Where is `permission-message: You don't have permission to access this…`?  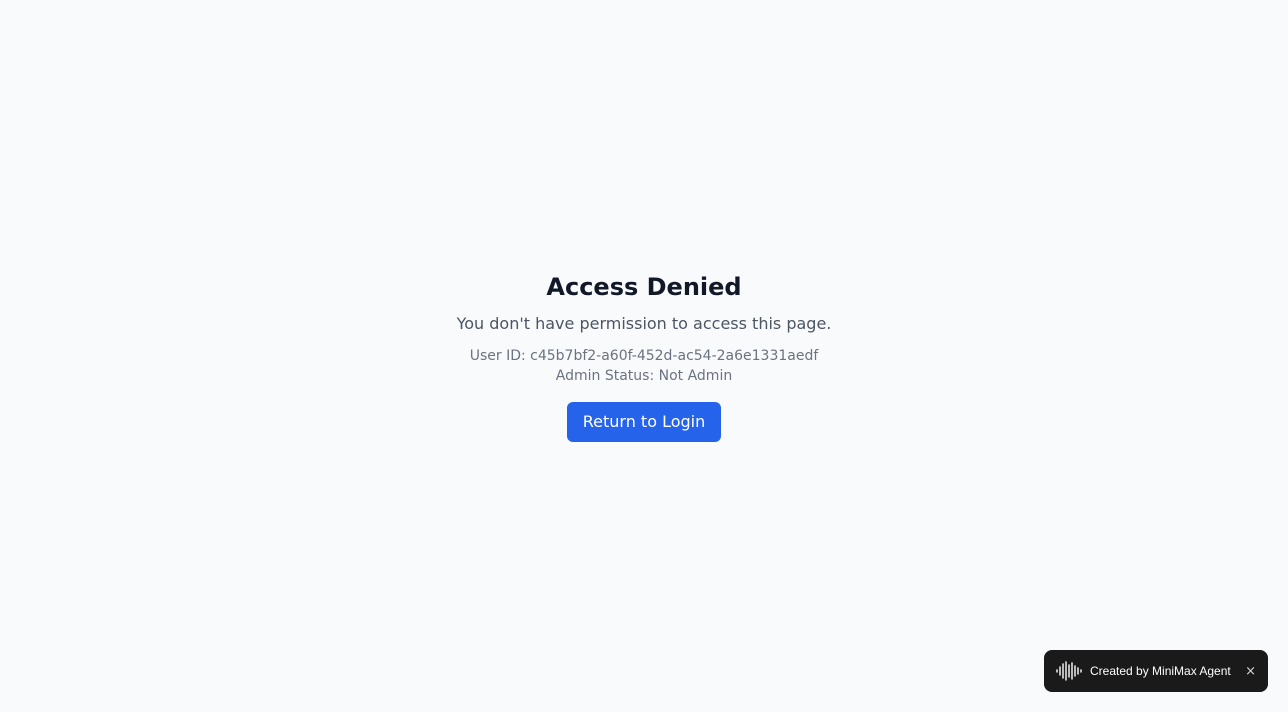
permission-message: You don't have permission to access this… is located at coordinates (644, 323).